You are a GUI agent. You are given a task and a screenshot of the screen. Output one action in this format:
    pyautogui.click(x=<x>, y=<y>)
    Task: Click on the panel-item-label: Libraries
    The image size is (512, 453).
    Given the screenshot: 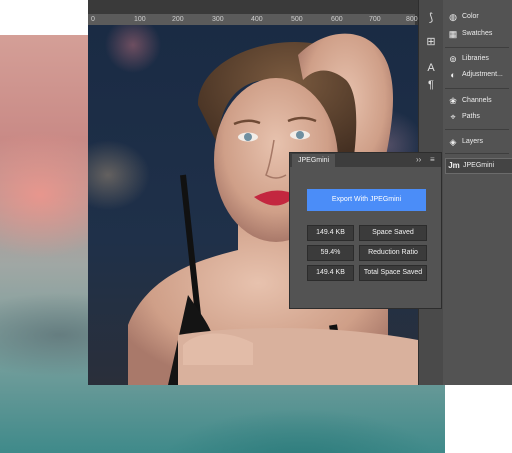 What is the action you would take?
    pyautogui.click(x=475, y=58)
    